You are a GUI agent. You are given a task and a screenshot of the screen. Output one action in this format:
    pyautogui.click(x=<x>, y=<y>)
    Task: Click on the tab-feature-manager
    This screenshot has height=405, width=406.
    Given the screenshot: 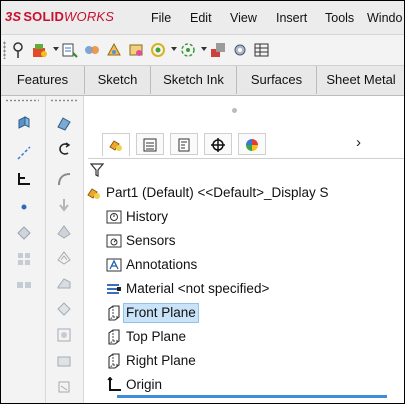 What is the action you would take?
    pyautogui.click(x=116, y=144)
    